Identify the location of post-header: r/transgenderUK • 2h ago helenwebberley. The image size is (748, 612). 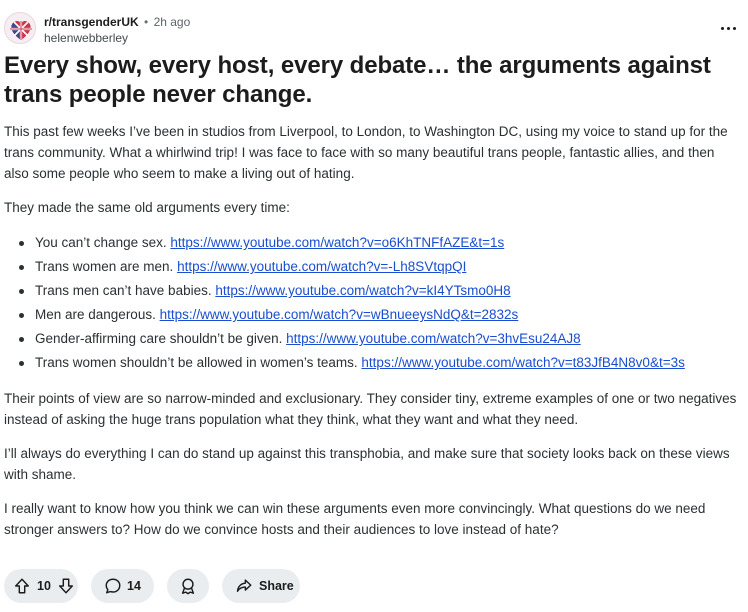
(374, 30).